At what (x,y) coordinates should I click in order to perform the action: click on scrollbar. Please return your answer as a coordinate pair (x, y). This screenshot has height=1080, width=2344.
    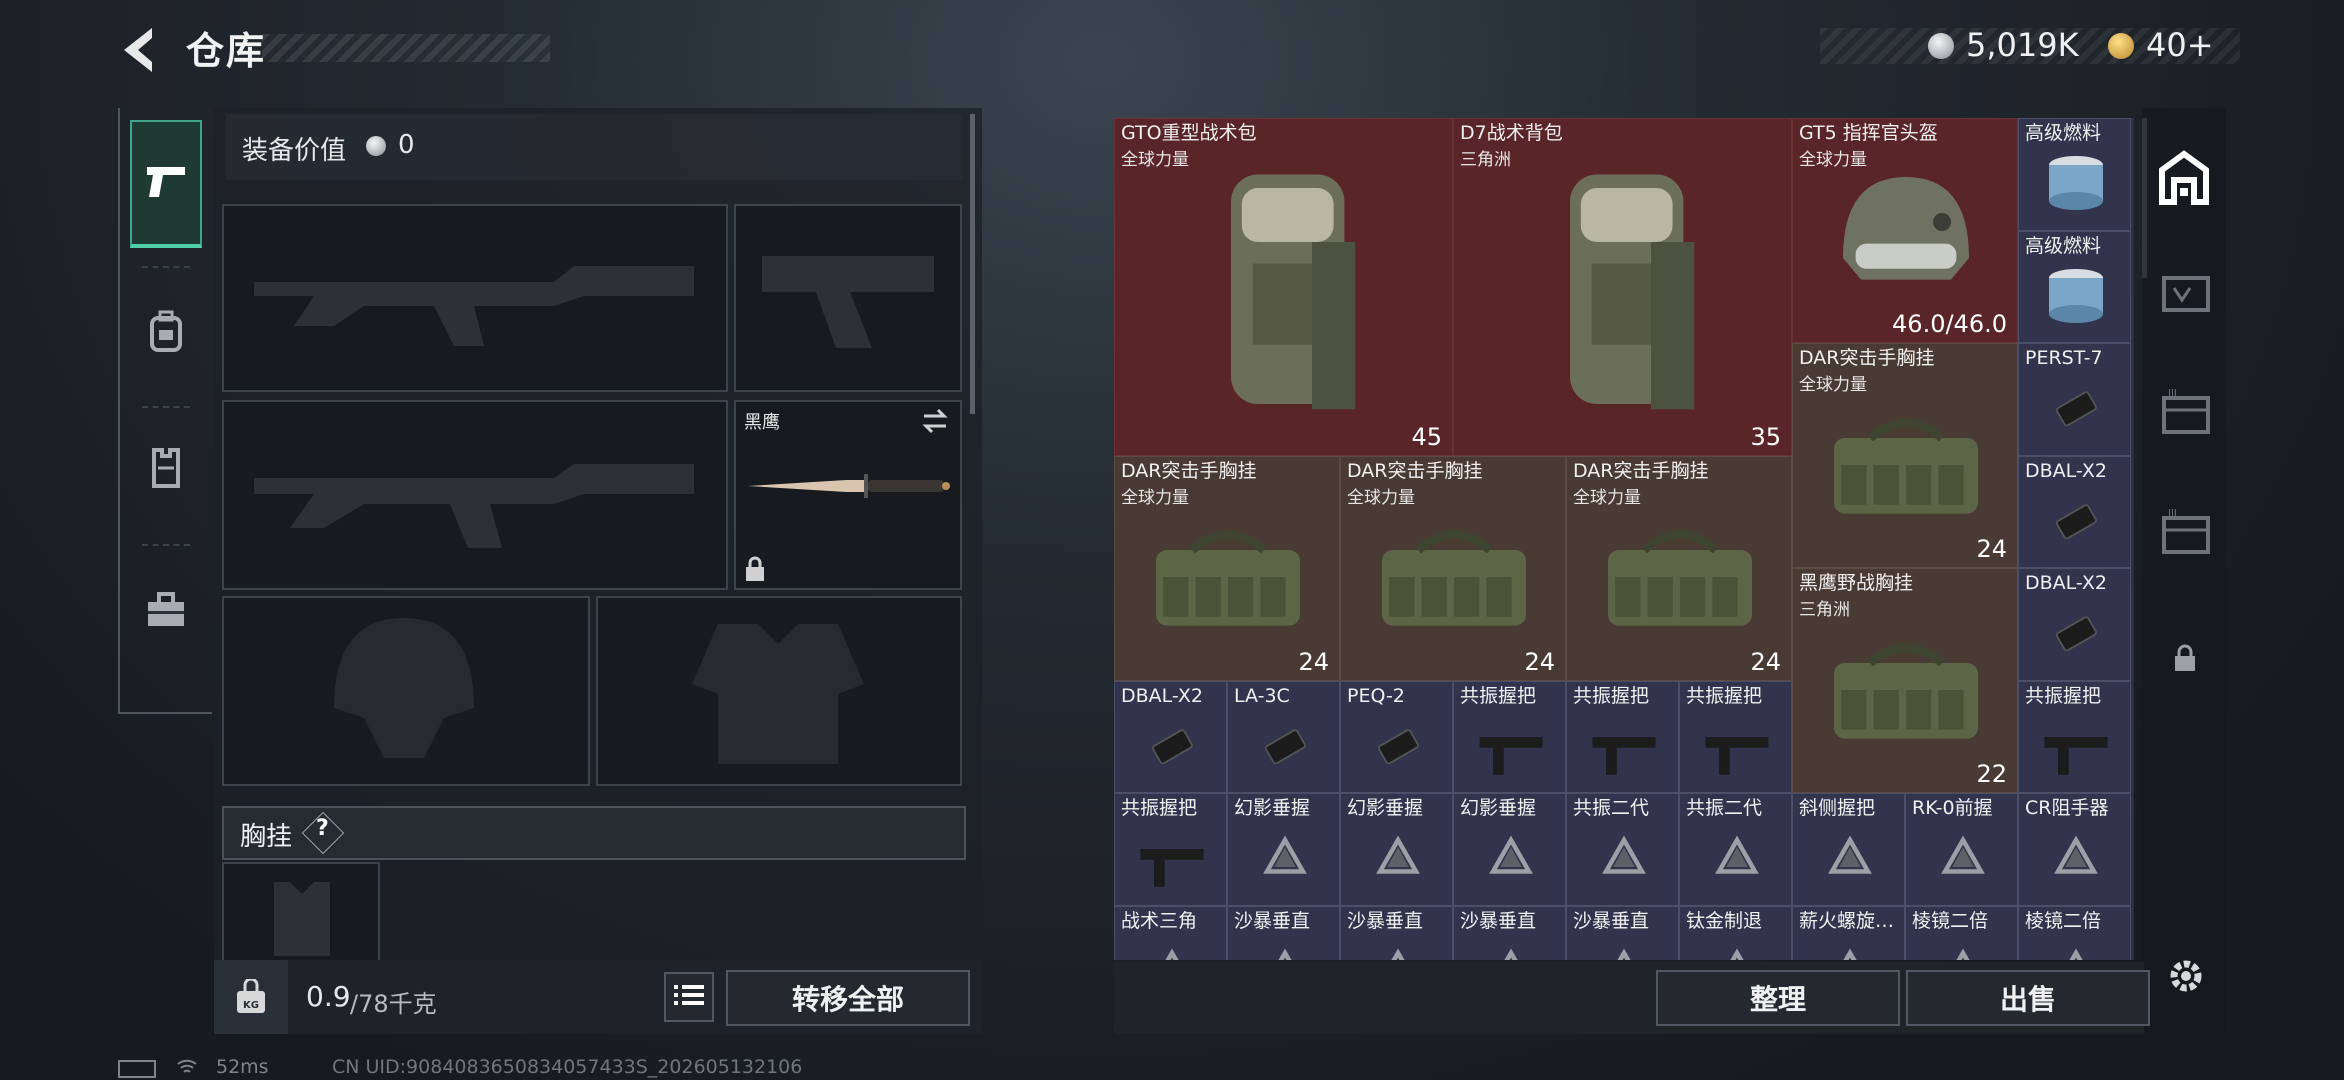
    Looking at the image, I should click on (972, 264).